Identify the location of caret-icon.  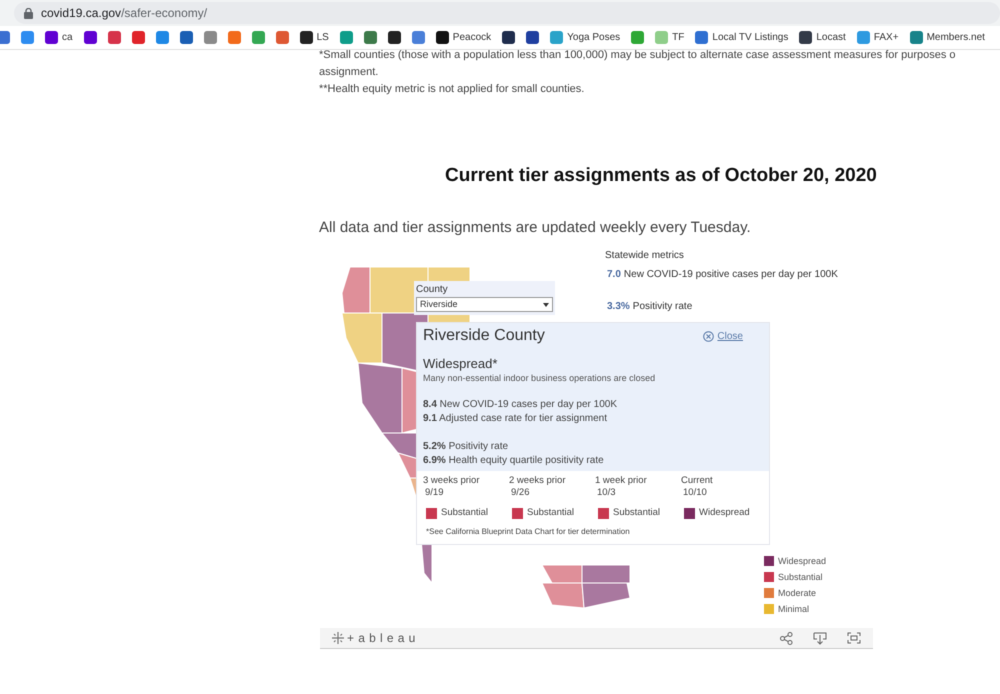
(546, 304).